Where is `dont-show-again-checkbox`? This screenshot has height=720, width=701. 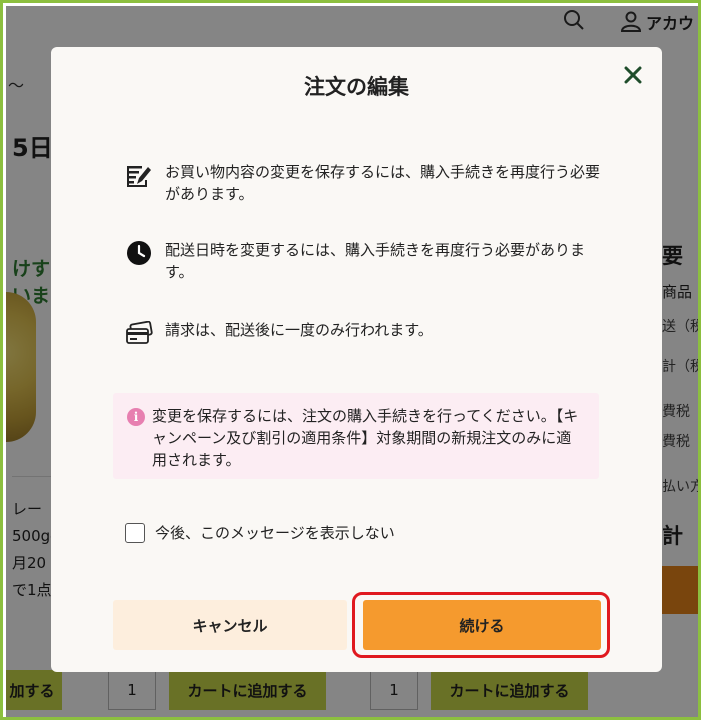
dont-show-again-checkbox is located at coordinates (135, 532).